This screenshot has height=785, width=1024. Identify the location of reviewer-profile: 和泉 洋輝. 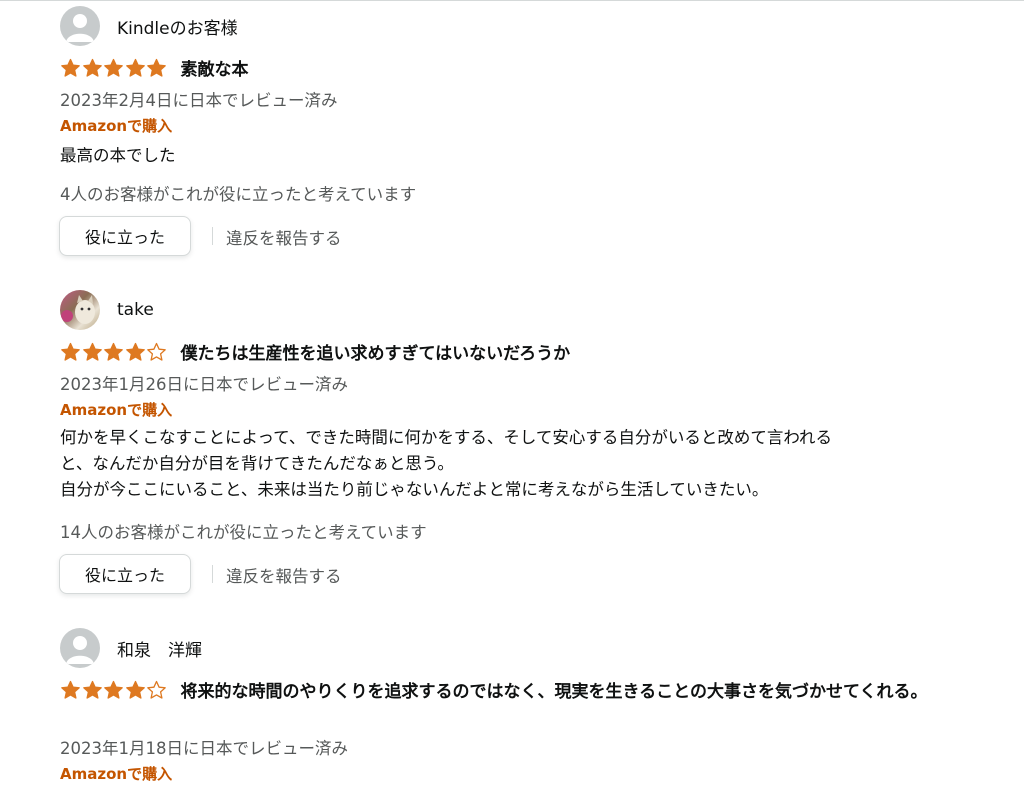
(131, 648).